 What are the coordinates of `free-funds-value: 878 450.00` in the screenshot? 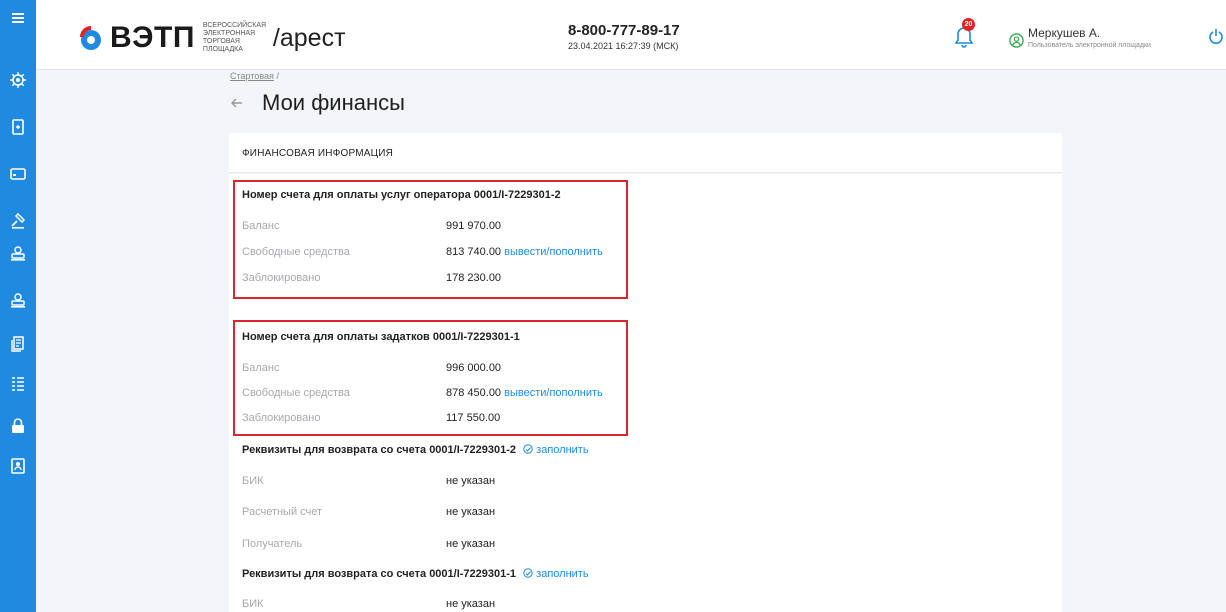 It's located at (474, 393).